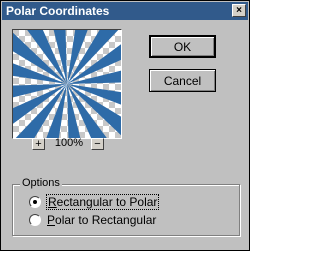 This screenshot has height=253, width=320. What do you see at coordinates (51, 220) in the screenshot?
I see `mnemonic-p: P` at bounding box center [51, 220].